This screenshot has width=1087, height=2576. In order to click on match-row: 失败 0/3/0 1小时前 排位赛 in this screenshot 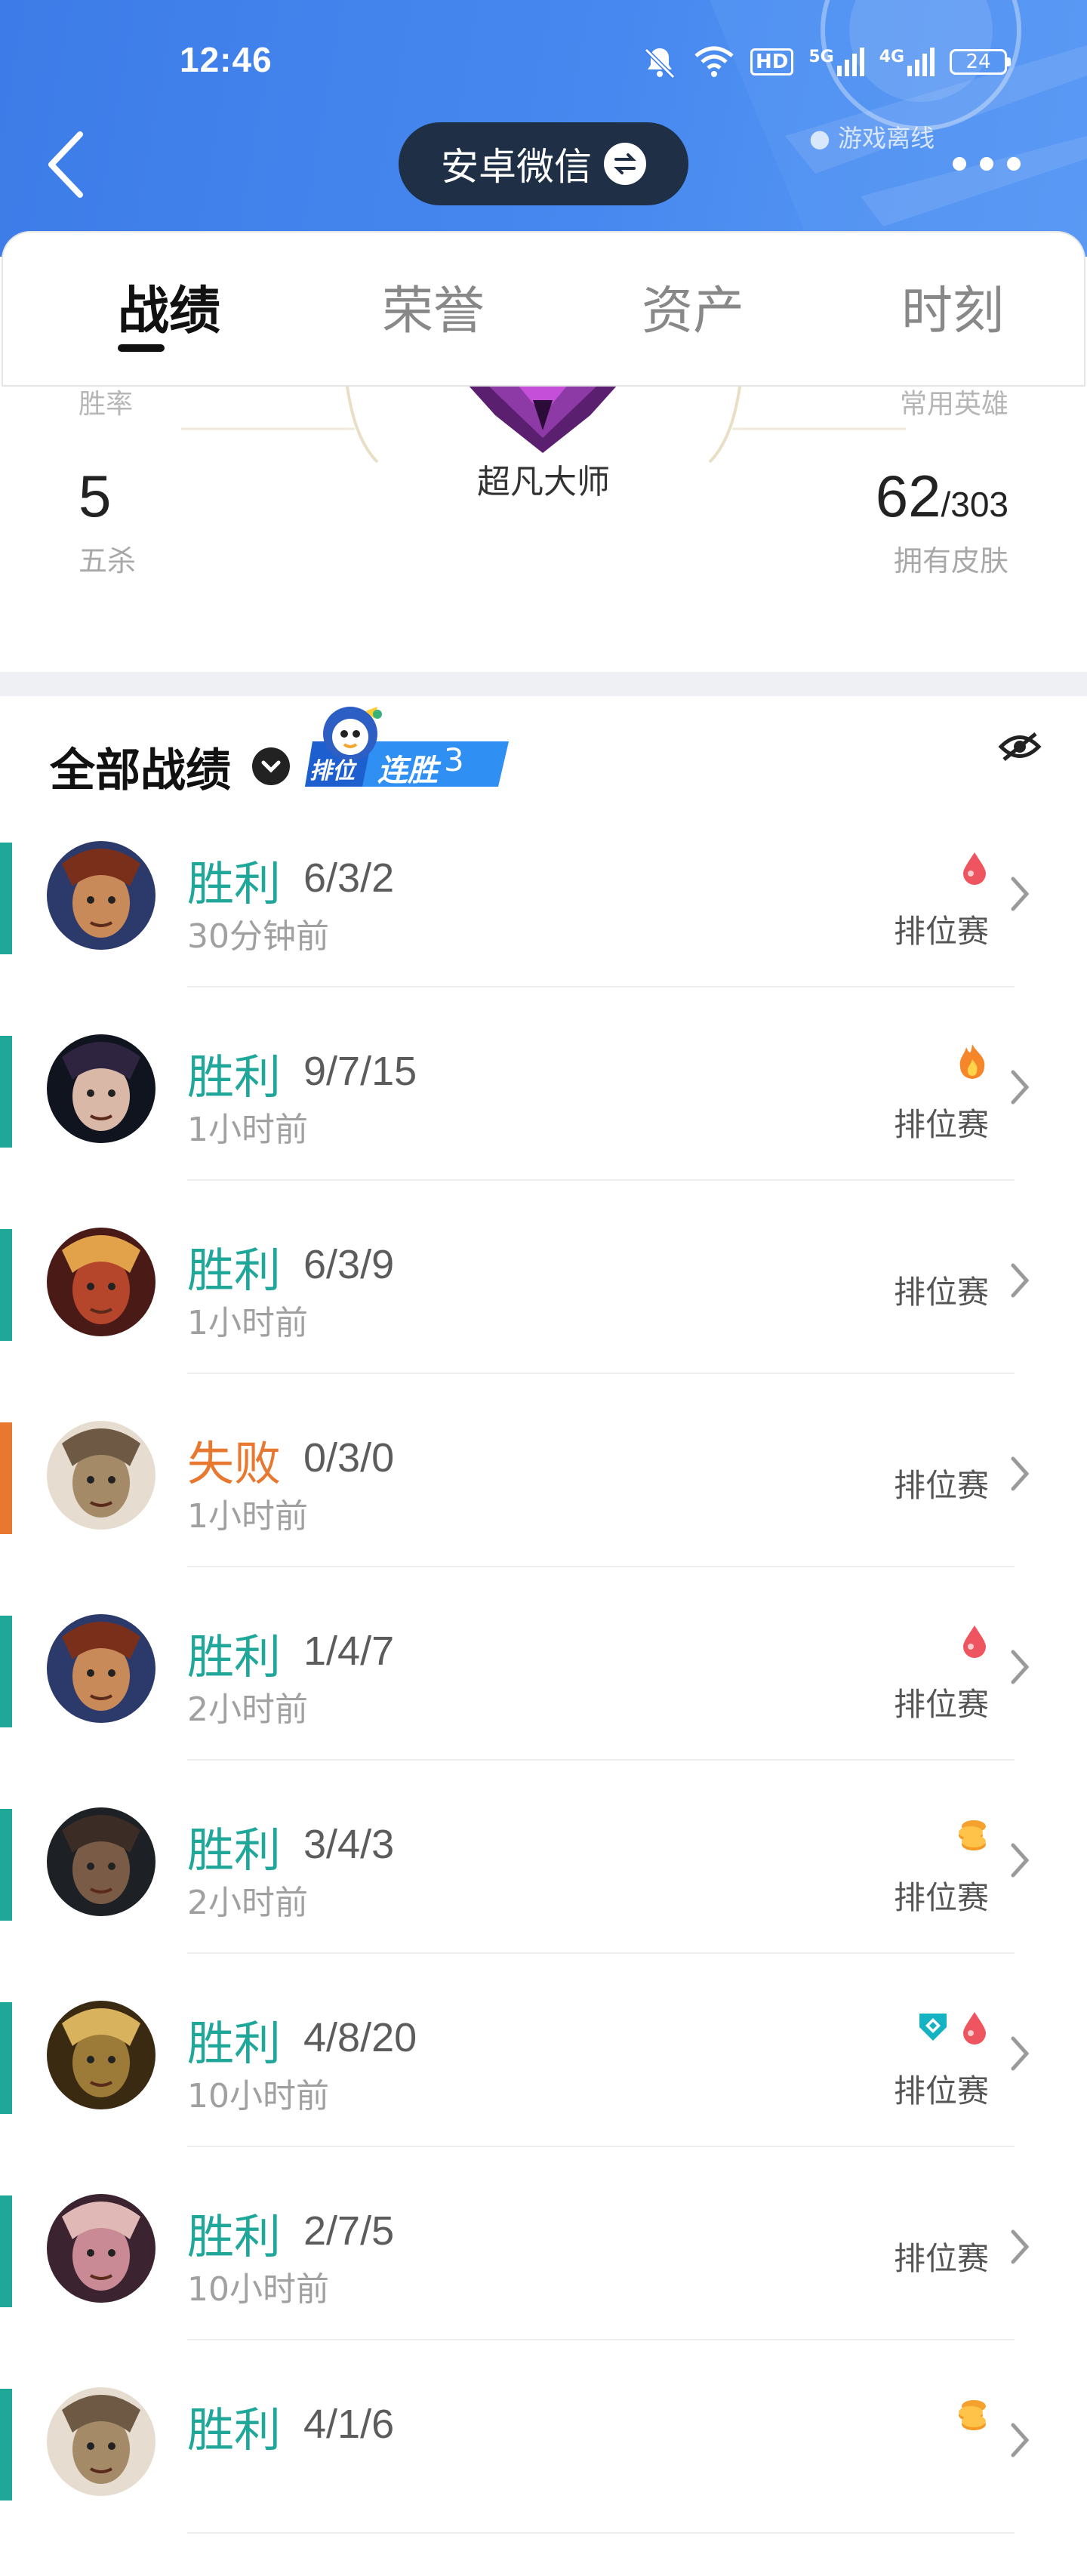, I will do `click(543, 1513)`.